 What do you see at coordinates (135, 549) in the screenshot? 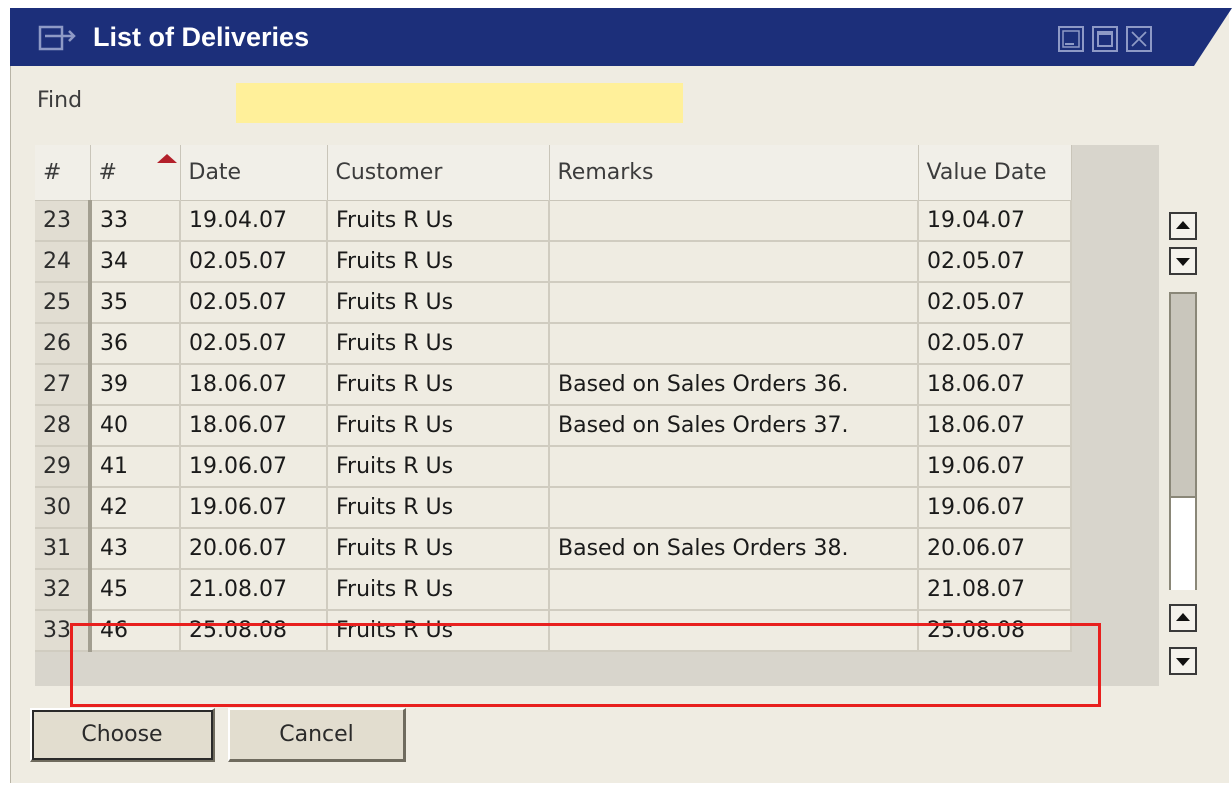
I see `doc-number-cell: 43` at bounding box center [135, 549].